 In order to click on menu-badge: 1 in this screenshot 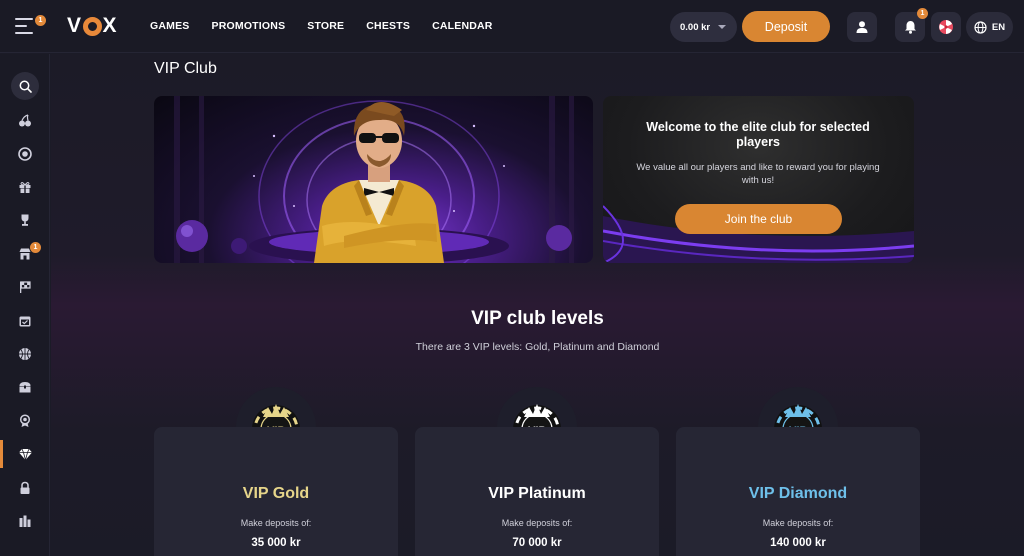, I will do `click(40, 20)`.